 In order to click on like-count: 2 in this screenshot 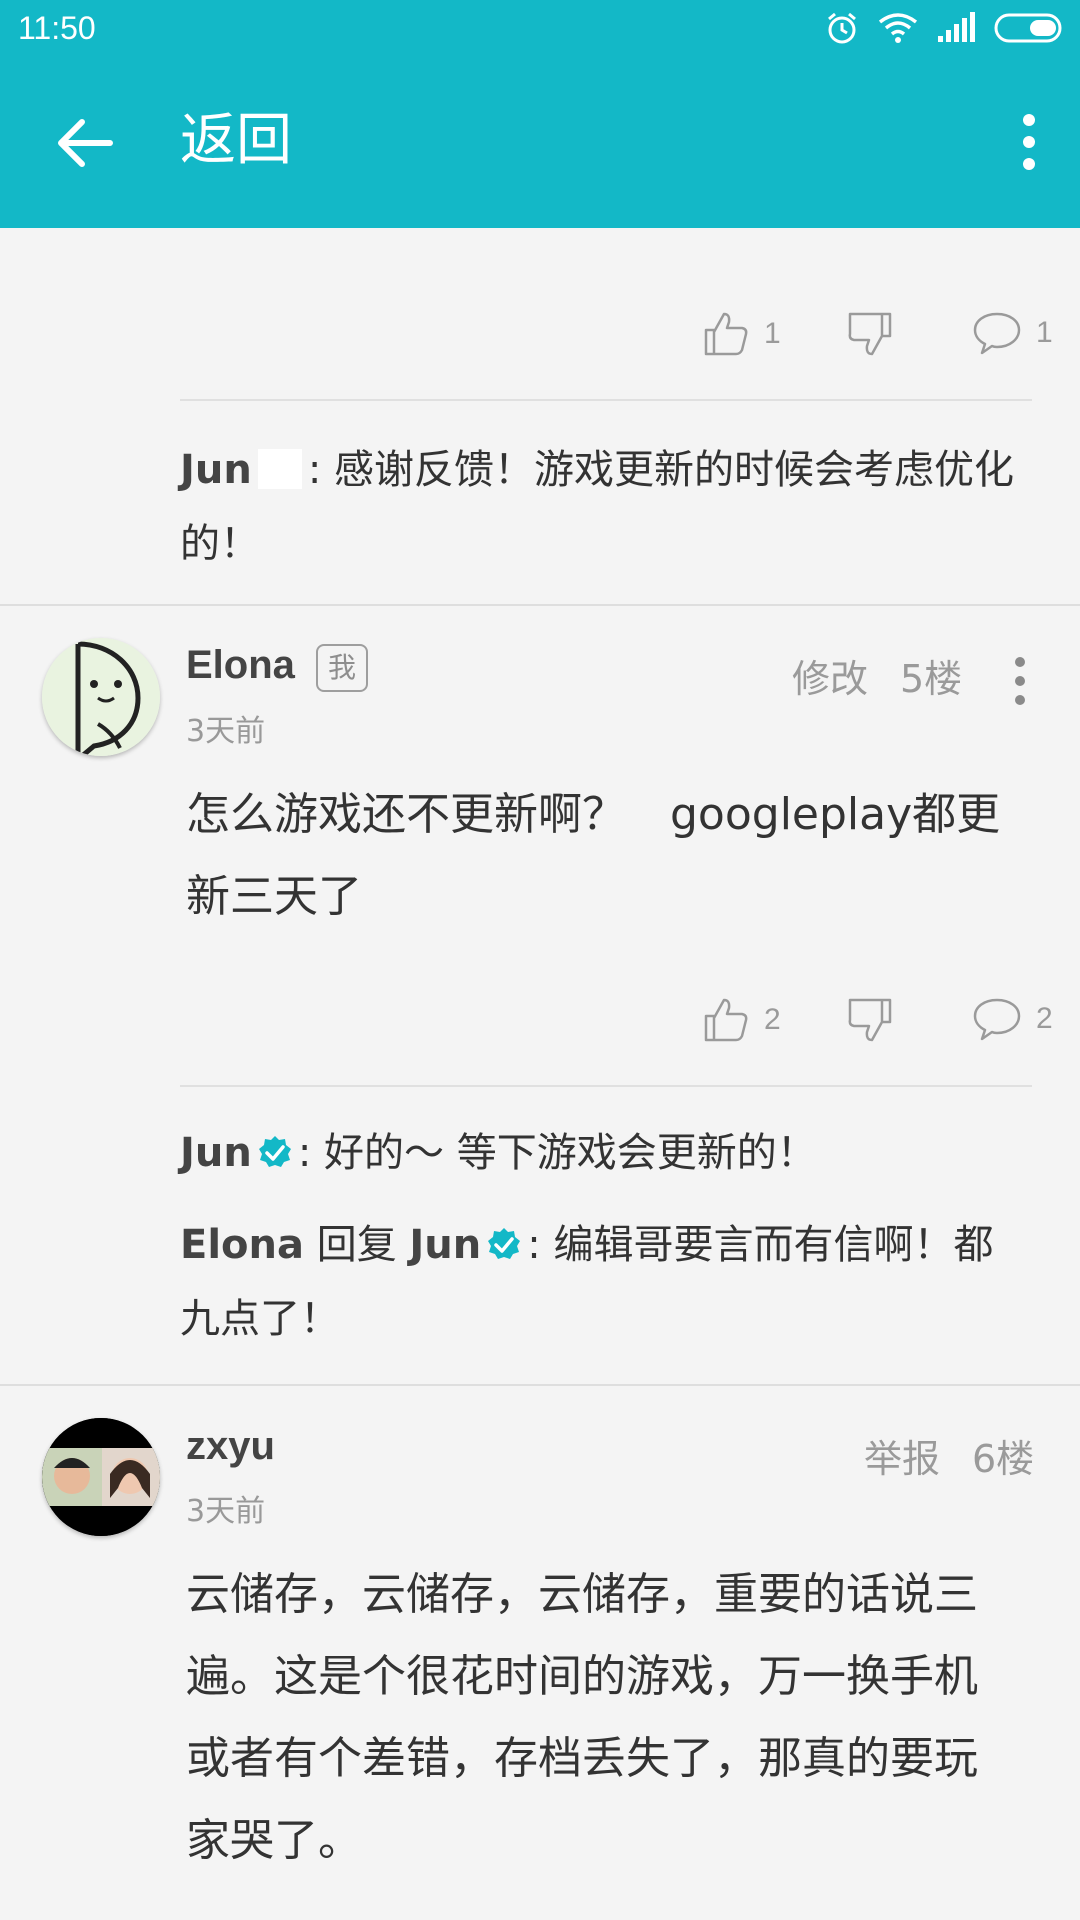, I will do `click(772, 1019)`.